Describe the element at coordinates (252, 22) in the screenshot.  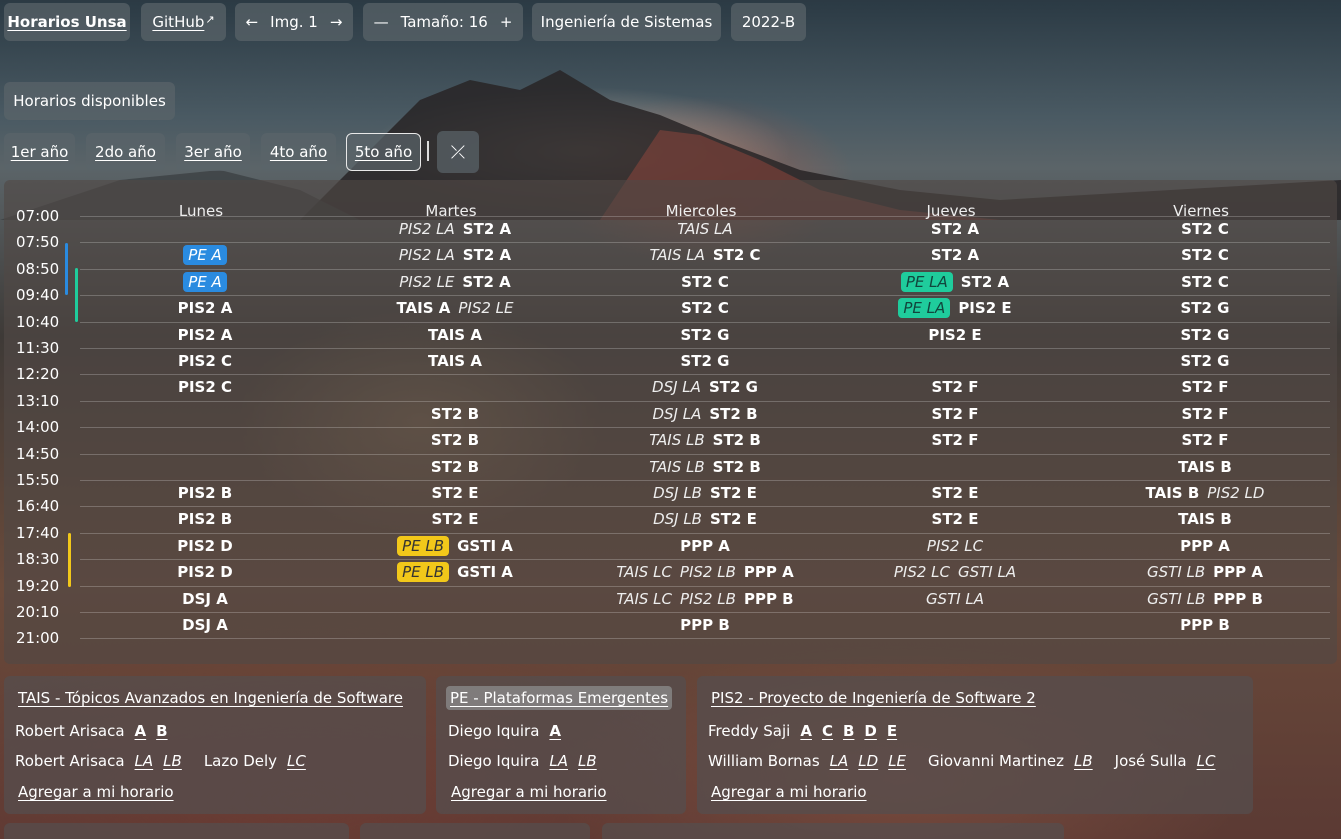
I see `arrow-left-icon: ←` at that location.